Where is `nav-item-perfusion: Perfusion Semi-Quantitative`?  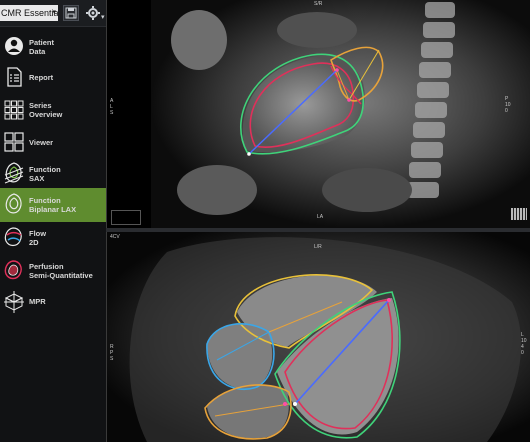 nav-item-perfusion: Perfusion Semi-Quantitative is located at coordinates (53, 271).